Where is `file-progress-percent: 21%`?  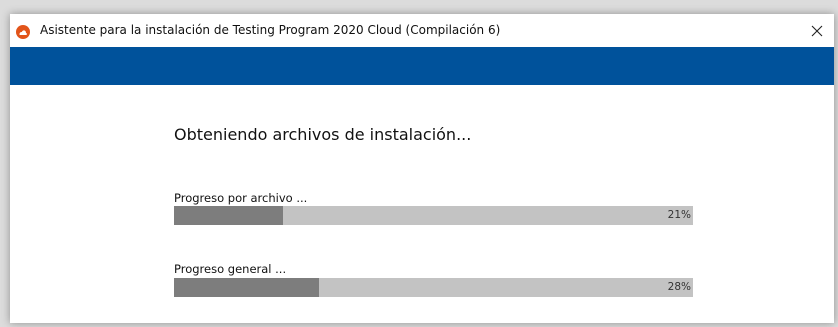 file-progress-percent: 21% is located at coordinates (679, 215).